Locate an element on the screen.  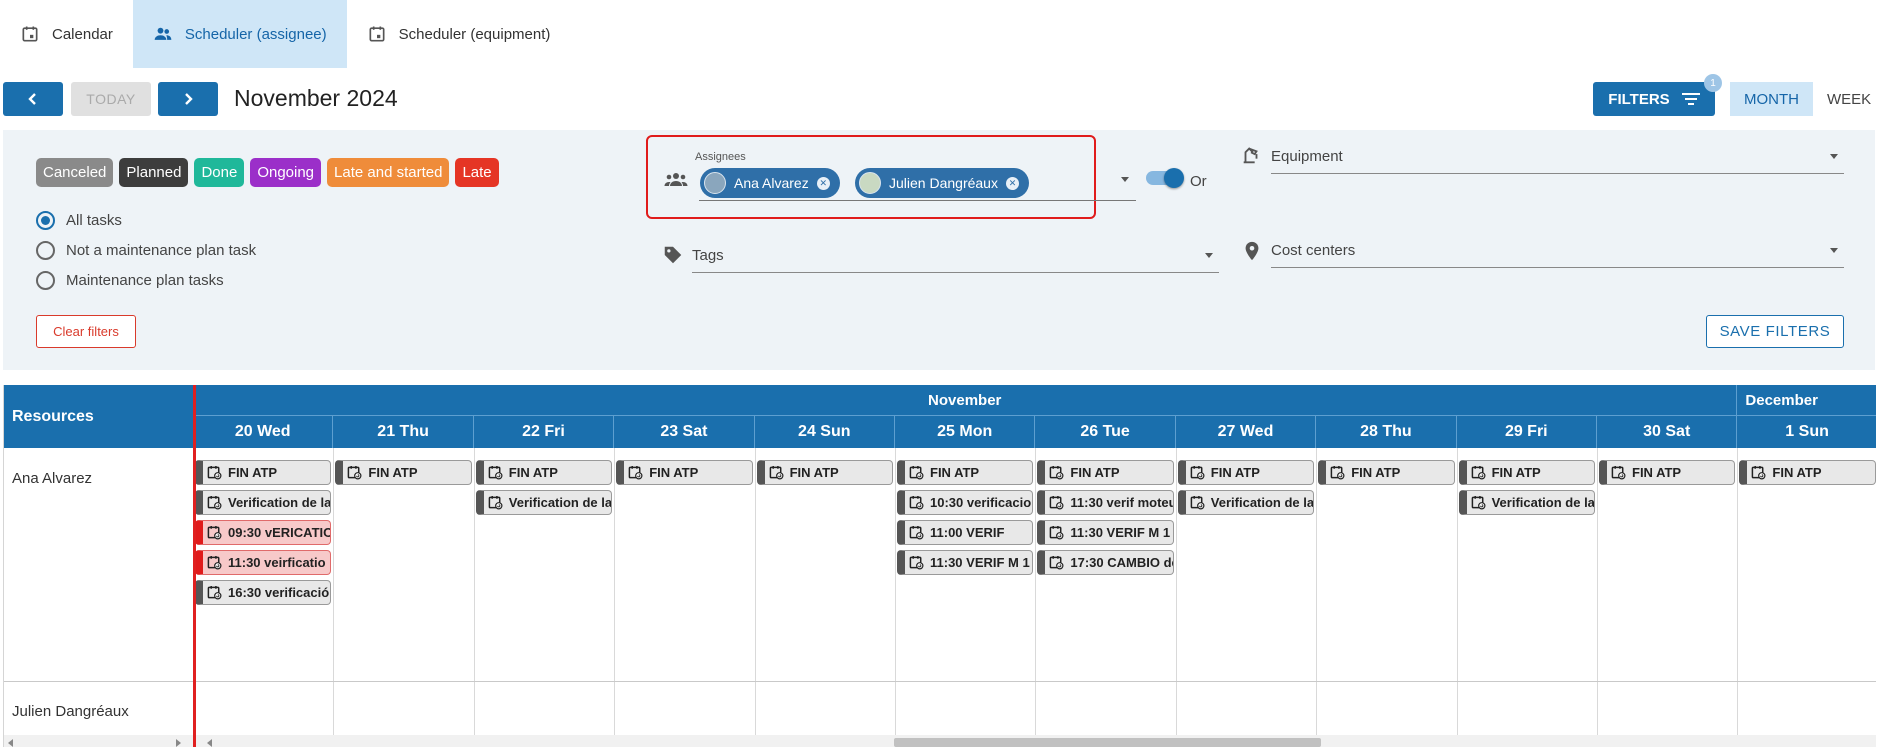
people-icon is located at coordinates (163, 33).